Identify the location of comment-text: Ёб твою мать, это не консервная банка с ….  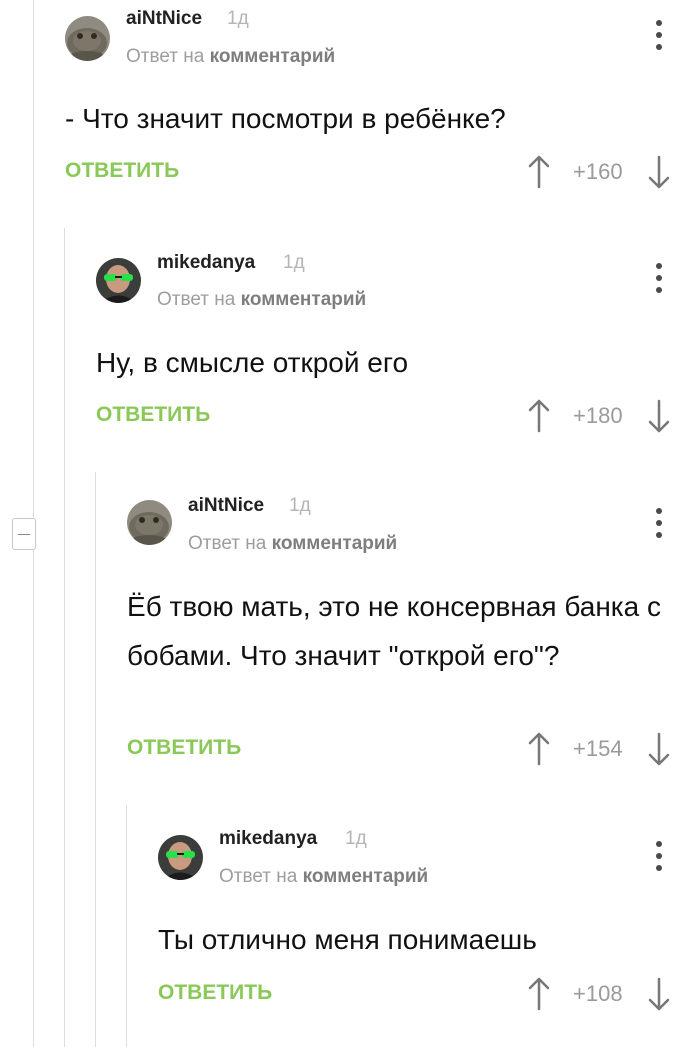
(394, 631).